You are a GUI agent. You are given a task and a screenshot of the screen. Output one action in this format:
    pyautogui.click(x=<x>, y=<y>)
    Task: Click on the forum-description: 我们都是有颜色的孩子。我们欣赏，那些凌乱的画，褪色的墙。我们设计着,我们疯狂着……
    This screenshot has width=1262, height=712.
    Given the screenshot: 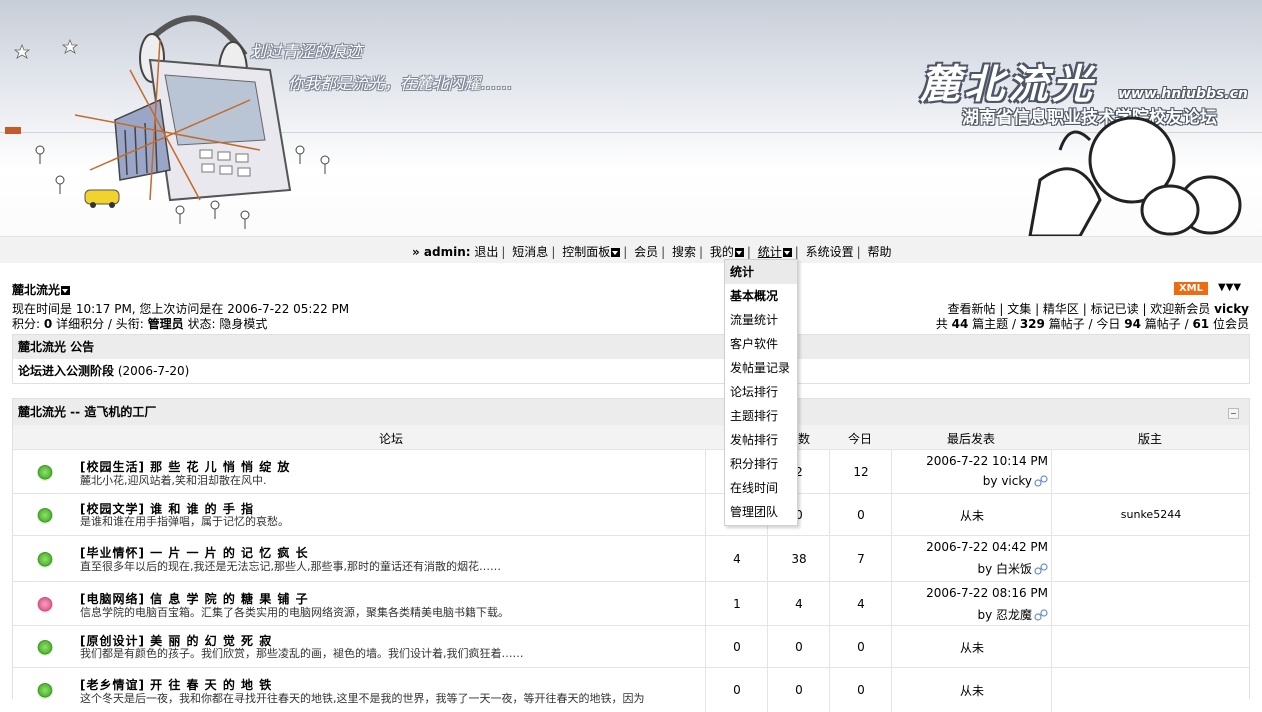 What is the action you would take?
    pyautogui.click(x=302, y=653)
    